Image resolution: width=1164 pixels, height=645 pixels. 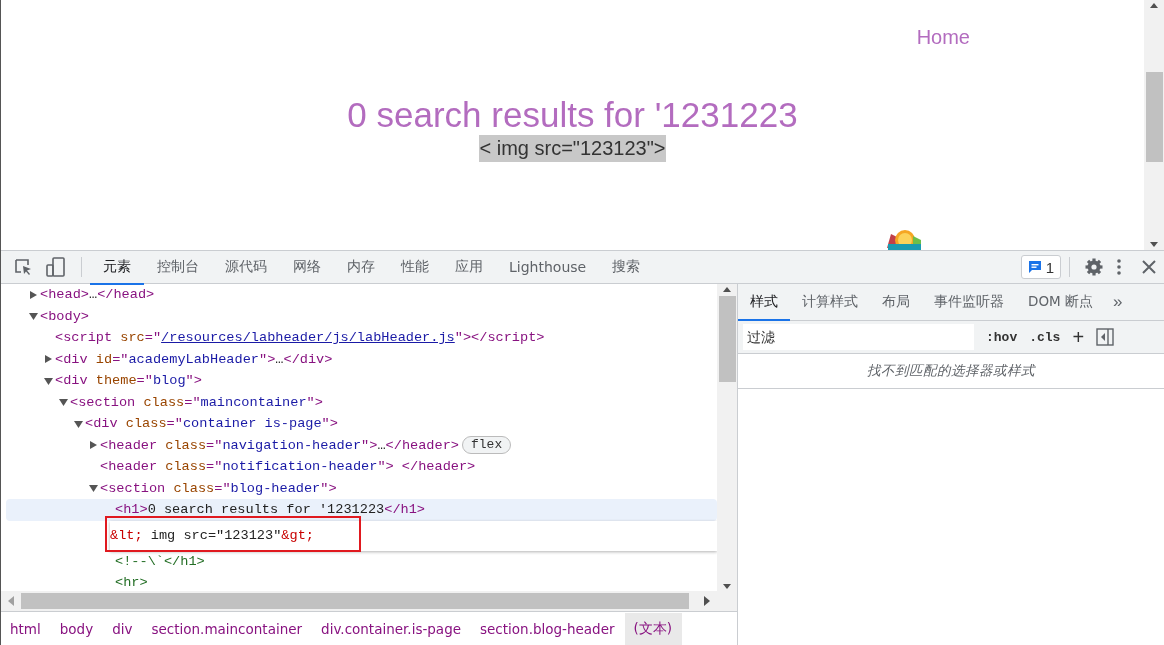 What do you see at coordinates (297, 535) in the screenshot?
I see `html-entity: &gt;` at bounding box center [297, 535].